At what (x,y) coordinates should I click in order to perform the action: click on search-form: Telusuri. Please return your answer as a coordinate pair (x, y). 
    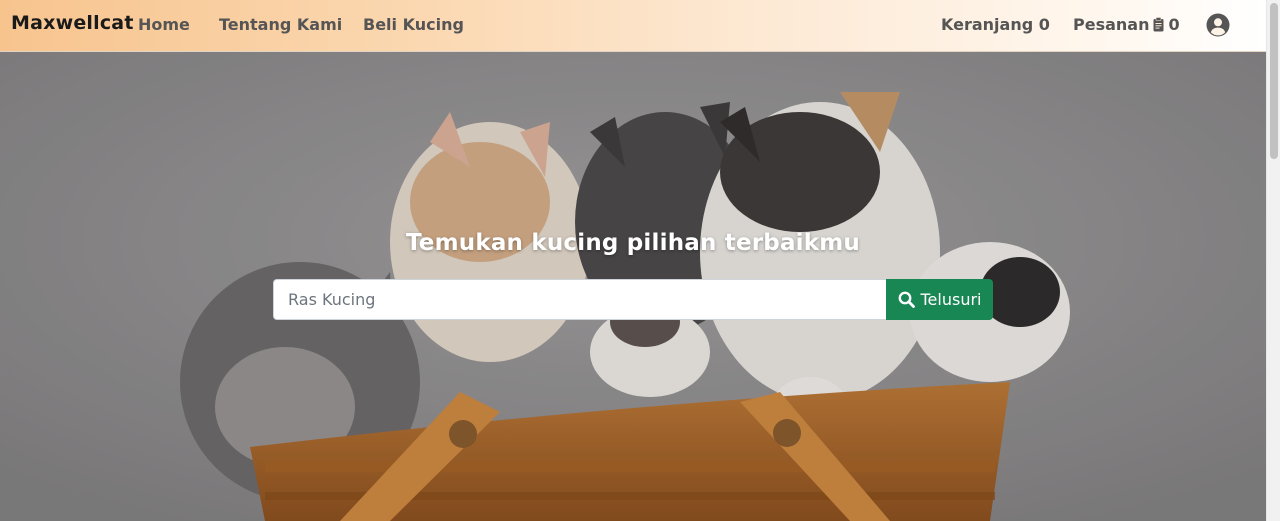
    Looking at the image, I should click on (633, 299).